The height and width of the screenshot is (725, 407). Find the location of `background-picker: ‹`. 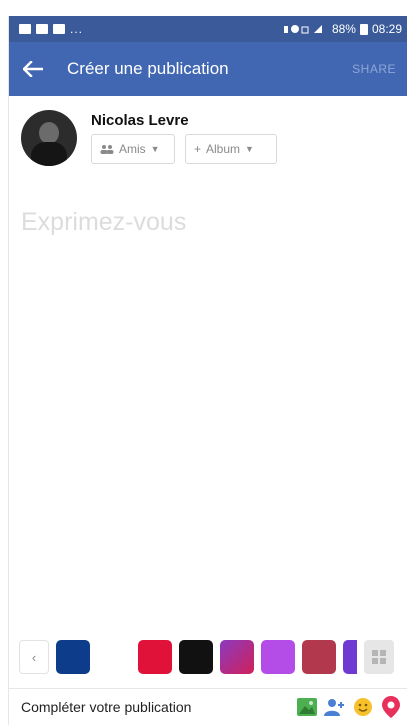

background-picker: ‹ is located at coordinates (208, 657).